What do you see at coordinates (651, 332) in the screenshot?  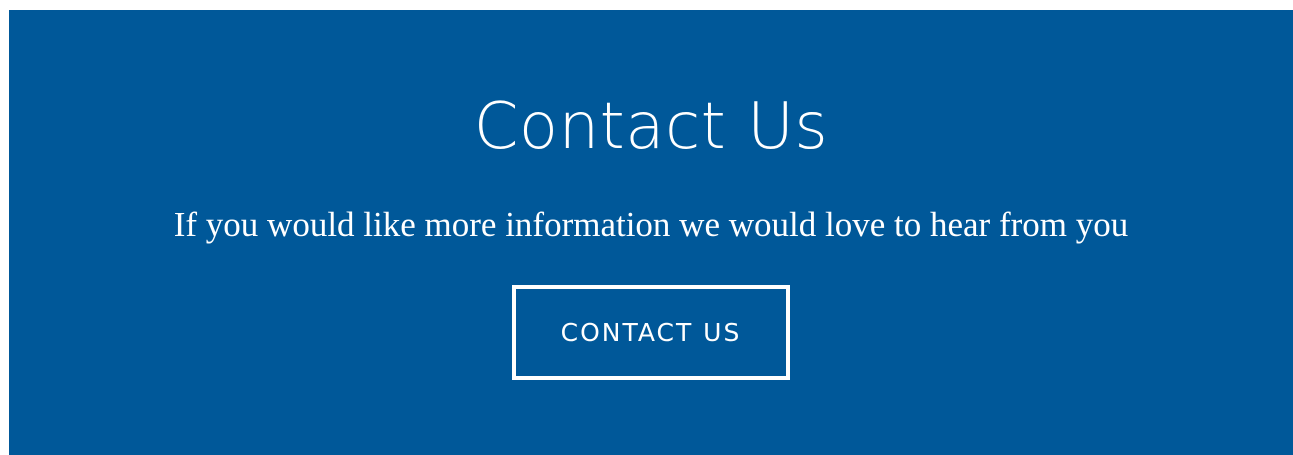 I see `contact-us-button: CONTACT US` at bounding box center [651, 332].